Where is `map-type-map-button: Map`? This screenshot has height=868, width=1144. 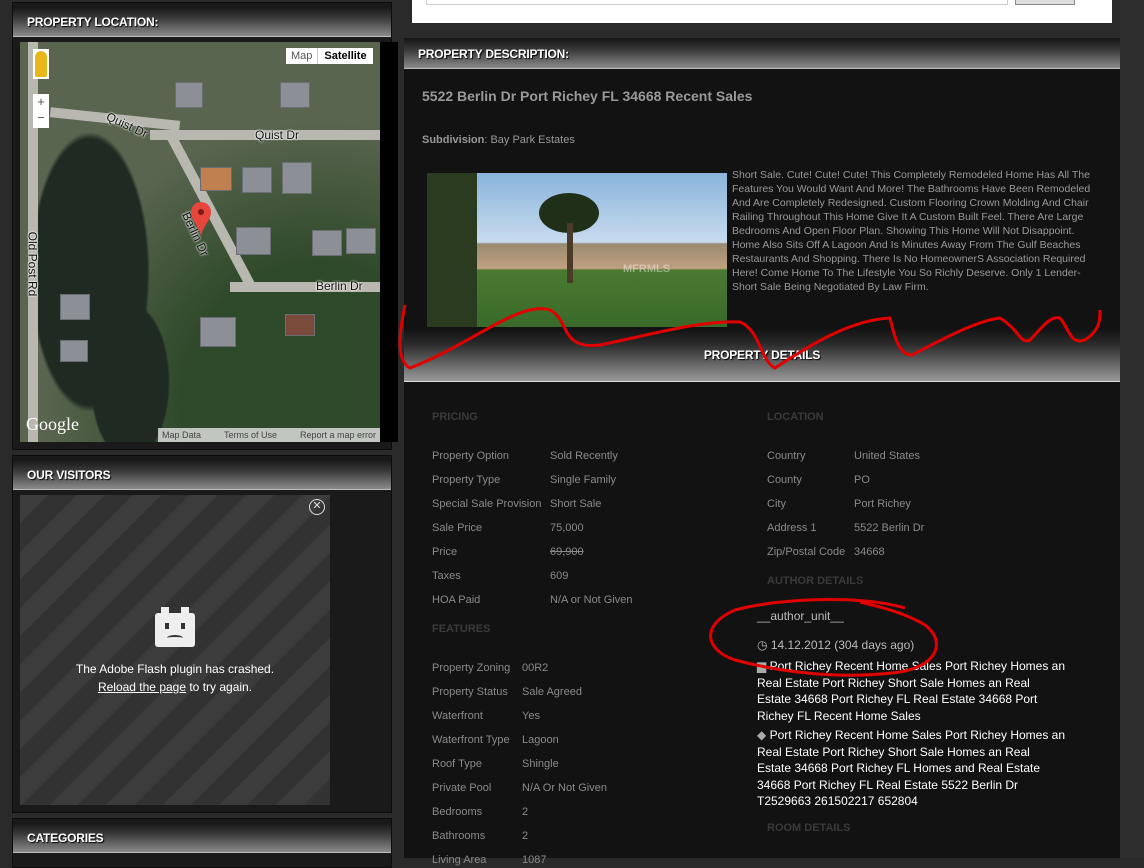
map-type-map-button: Map is located at coordinates (302, 56).